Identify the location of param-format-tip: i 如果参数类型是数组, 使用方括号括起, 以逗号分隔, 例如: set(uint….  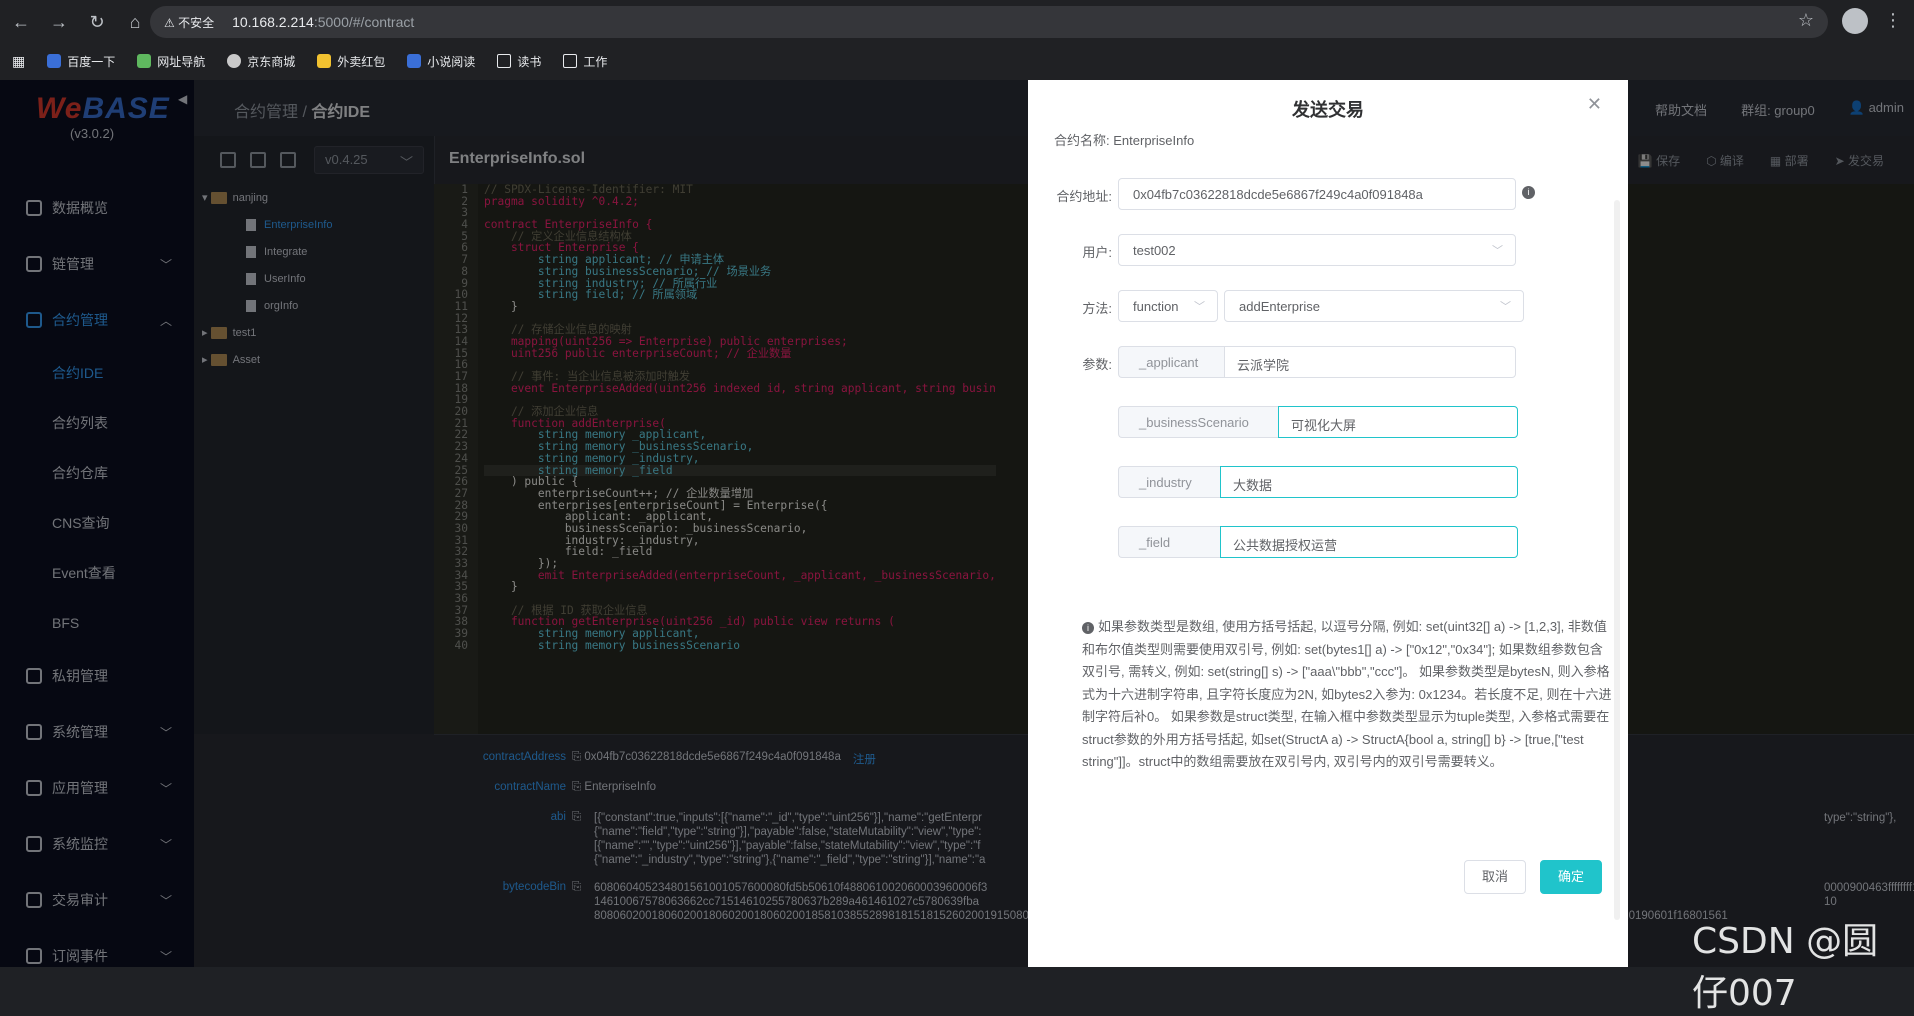
(1347, 694).